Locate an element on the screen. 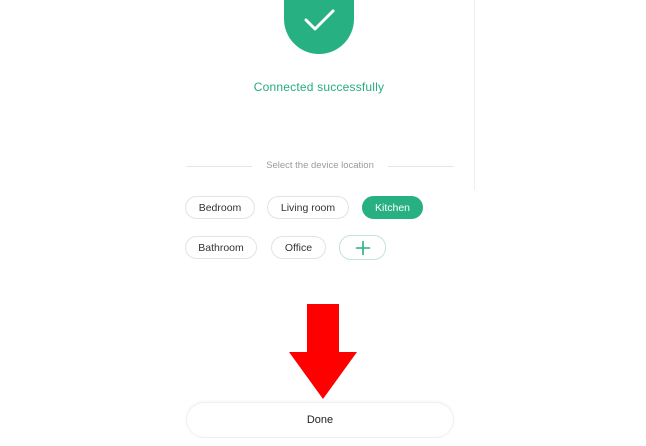 The height and width of the screenshot is (446, 646). checkmark-icon is located at coordinates (319, 20).